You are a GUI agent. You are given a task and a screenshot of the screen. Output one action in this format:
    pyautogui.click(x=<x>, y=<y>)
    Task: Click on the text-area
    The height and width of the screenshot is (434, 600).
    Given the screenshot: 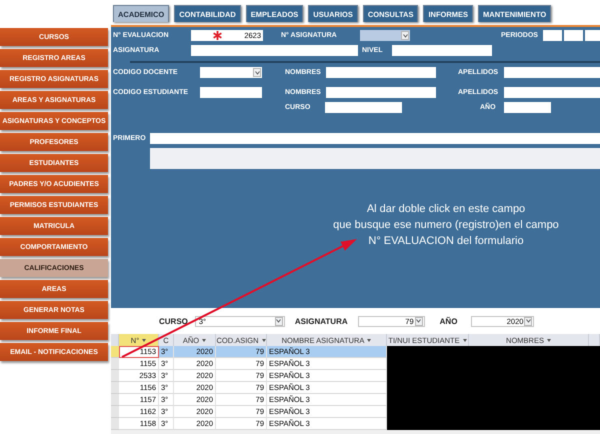 What is the action you would take?
    pyautogui.click(x=375, y=158)
    